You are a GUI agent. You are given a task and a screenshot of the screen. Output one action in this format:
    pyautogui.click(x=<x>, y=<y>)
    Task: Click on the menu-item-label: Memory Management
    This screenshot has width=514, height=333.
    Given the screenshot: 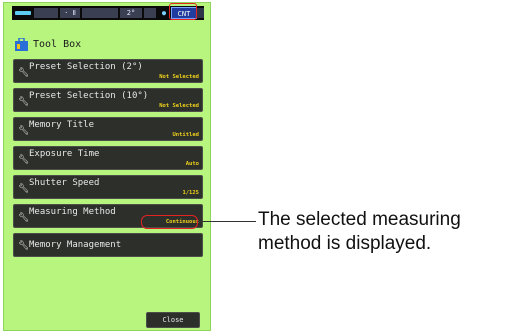 What is the action you would take?
    pyautogui.click(x=75, y=245)
    